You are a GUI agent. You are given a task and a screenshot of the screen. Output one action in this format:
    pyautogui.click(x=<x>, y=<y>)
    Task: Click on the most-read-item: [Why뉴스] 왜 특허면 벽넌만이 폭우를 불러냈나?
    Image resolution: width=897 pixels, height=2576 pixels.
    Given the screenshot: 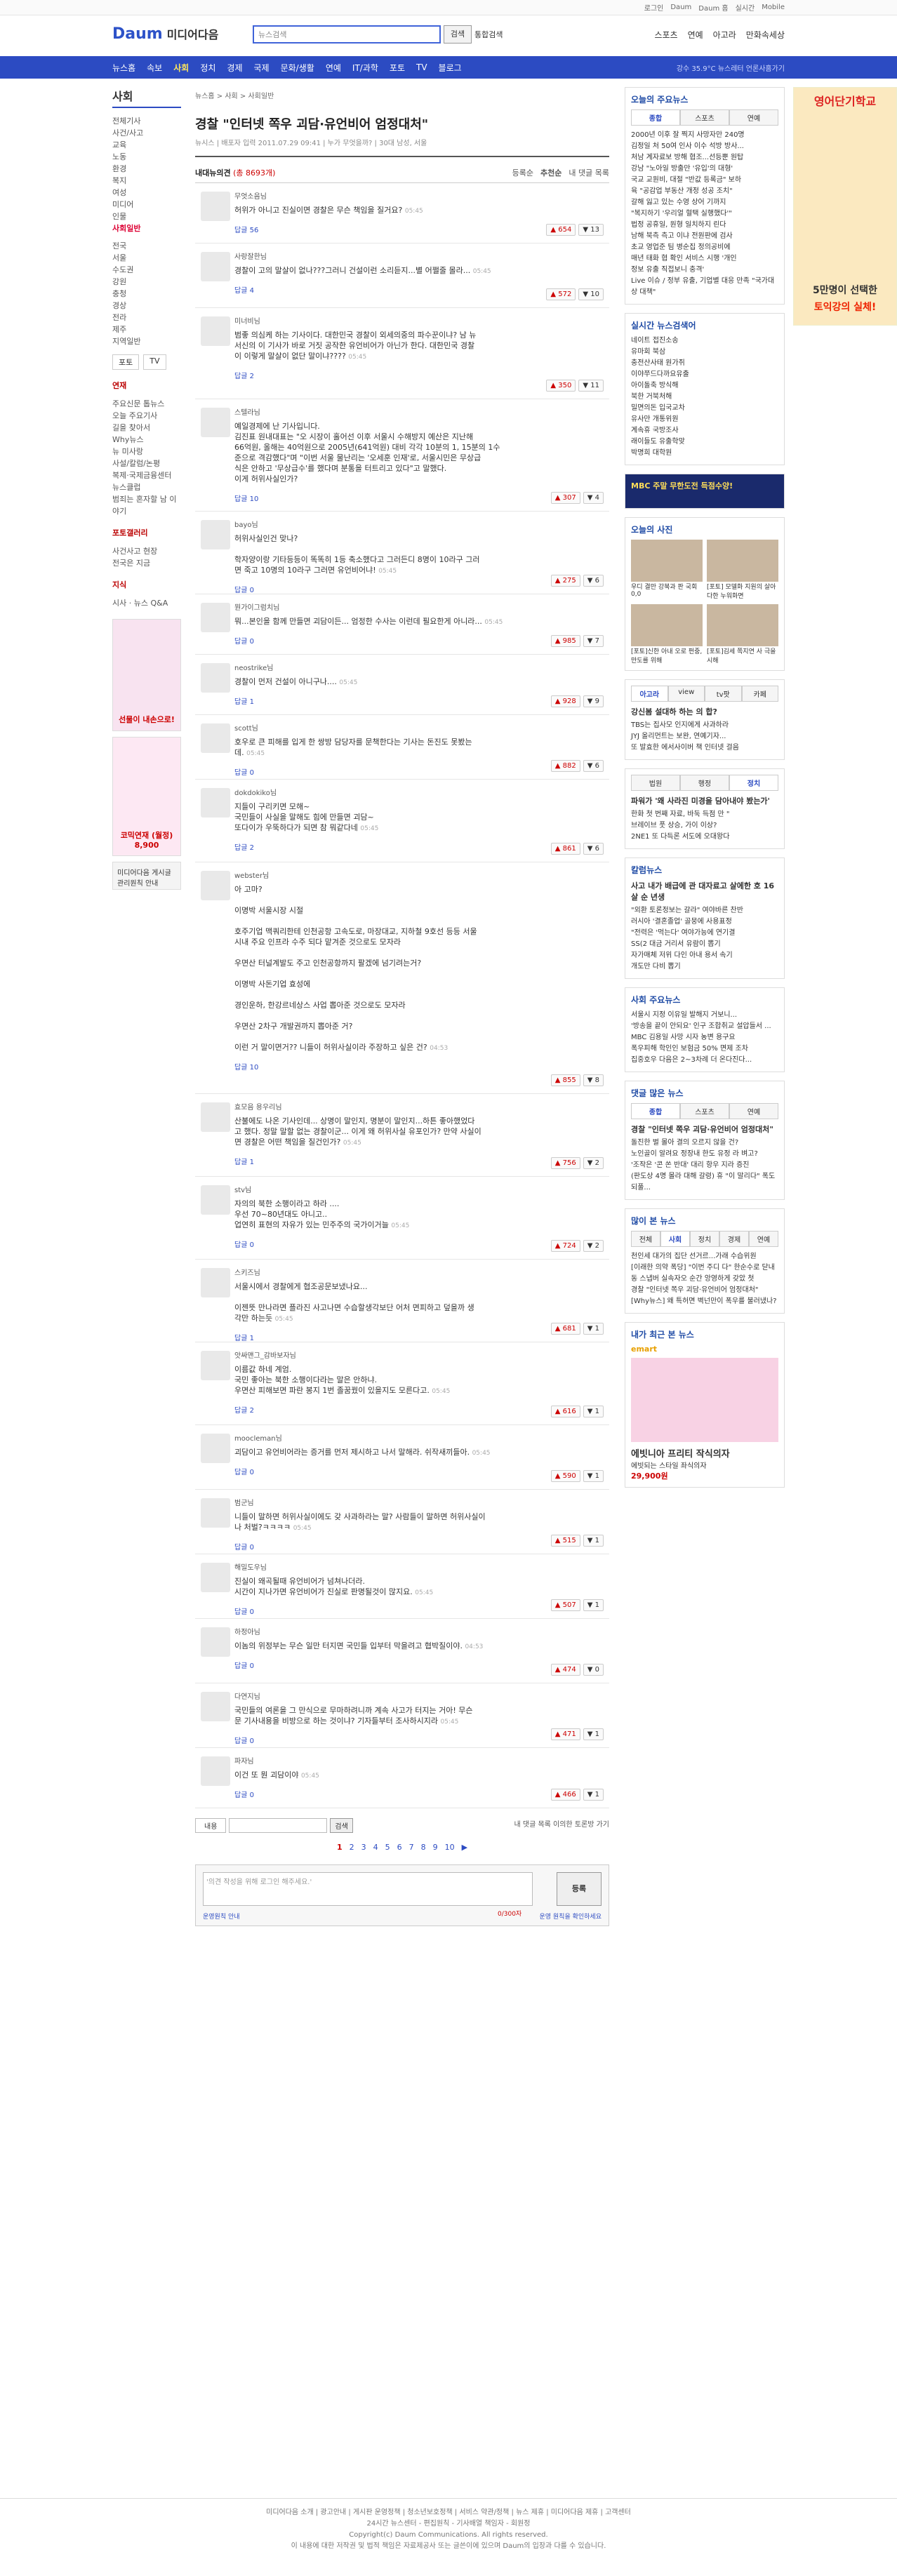 What is the action you would take?
    pyautogui.click(x=704, y=1301)
    